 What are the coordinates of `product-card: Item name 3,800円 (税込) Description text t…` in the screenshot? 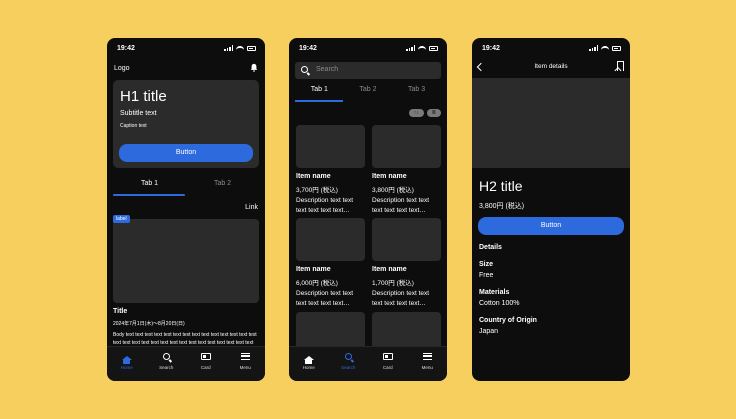 It's located at (406, 170).